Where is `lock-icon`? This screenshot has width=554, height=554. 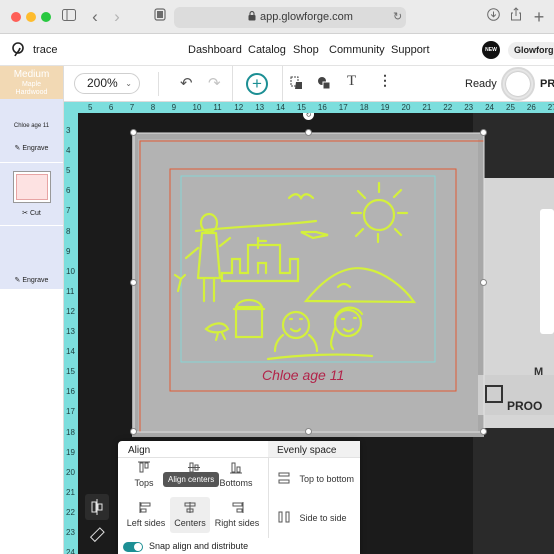 lock-icon is located at coordinates (252, 17).